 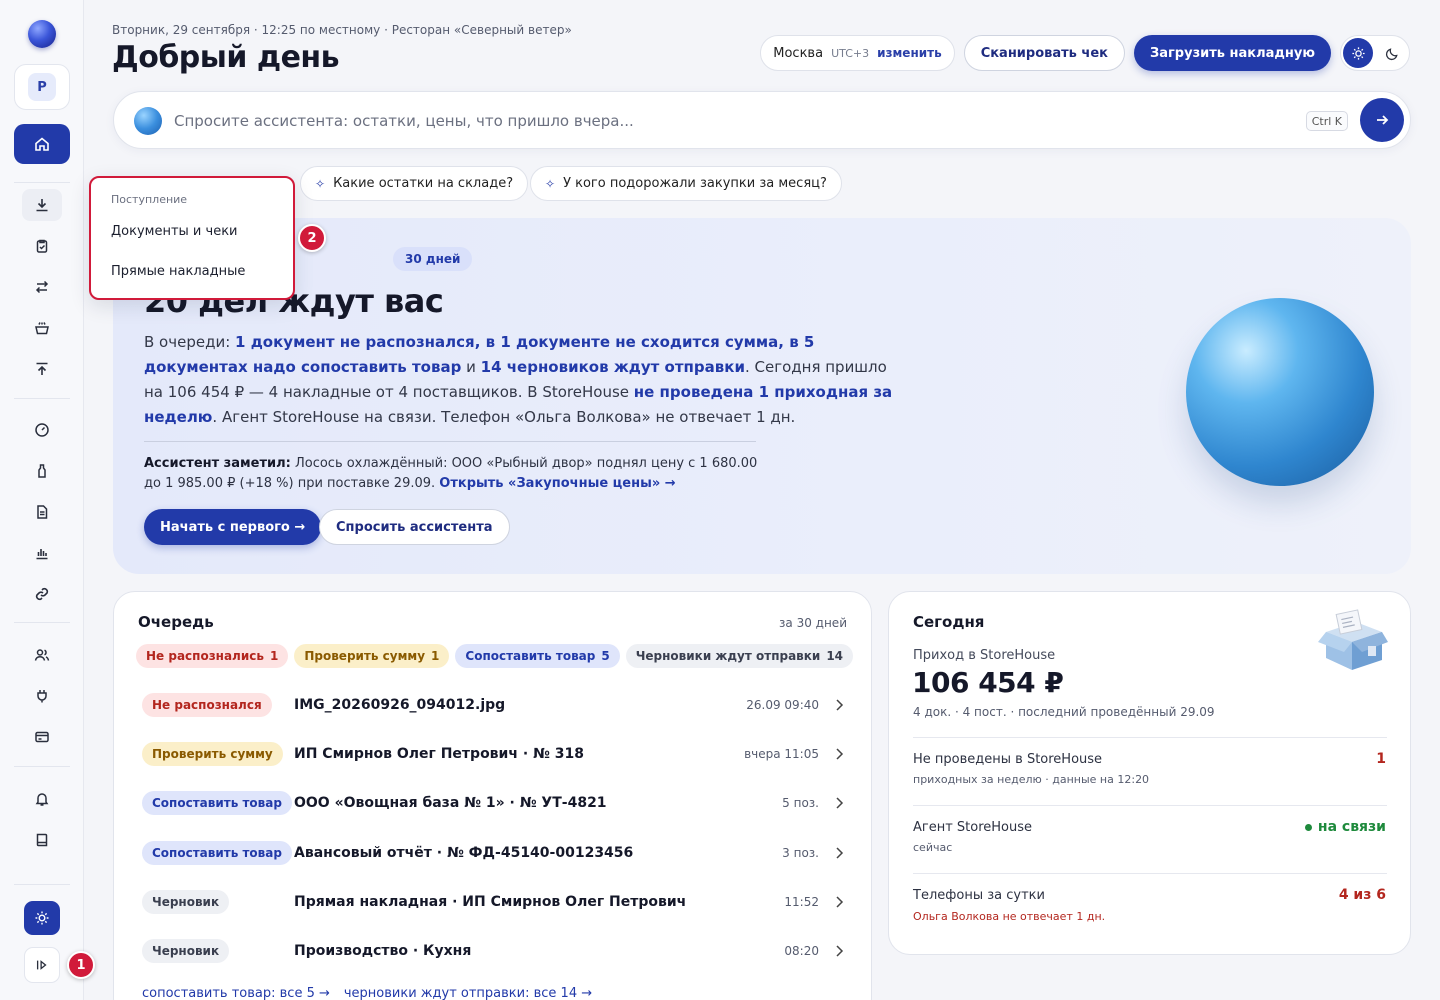 What do you see at coordinates (984, 655) in the screenshot?
I see `income-label: Приход в StoreHouse` at bounding box center [984, 655].